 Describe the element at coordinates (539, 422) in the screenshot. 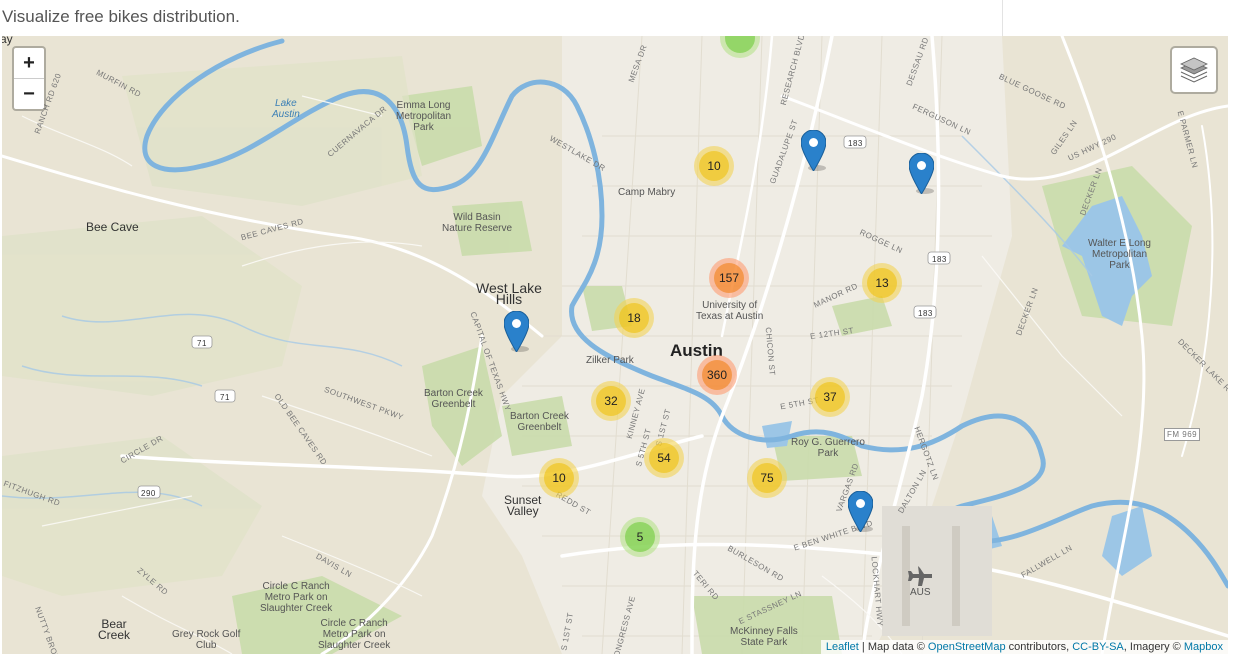

I see `map-label-barton-creek-greenbelt-2: Barton Creek Greenbelt` at that location.